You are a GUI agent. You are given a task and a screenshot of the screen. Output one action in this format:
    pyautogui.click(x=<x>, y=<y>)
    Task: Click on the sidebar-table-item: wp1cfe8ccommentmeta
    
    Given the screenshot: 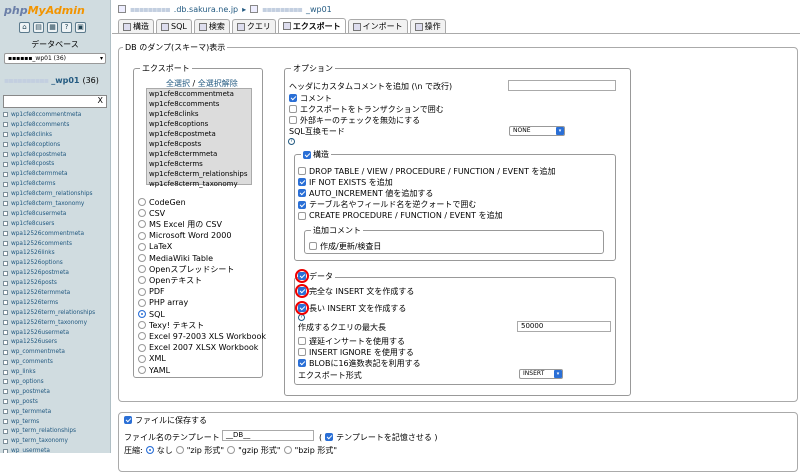 What is the action you would take?
    pyautogui.click(x=55, y=115)
    